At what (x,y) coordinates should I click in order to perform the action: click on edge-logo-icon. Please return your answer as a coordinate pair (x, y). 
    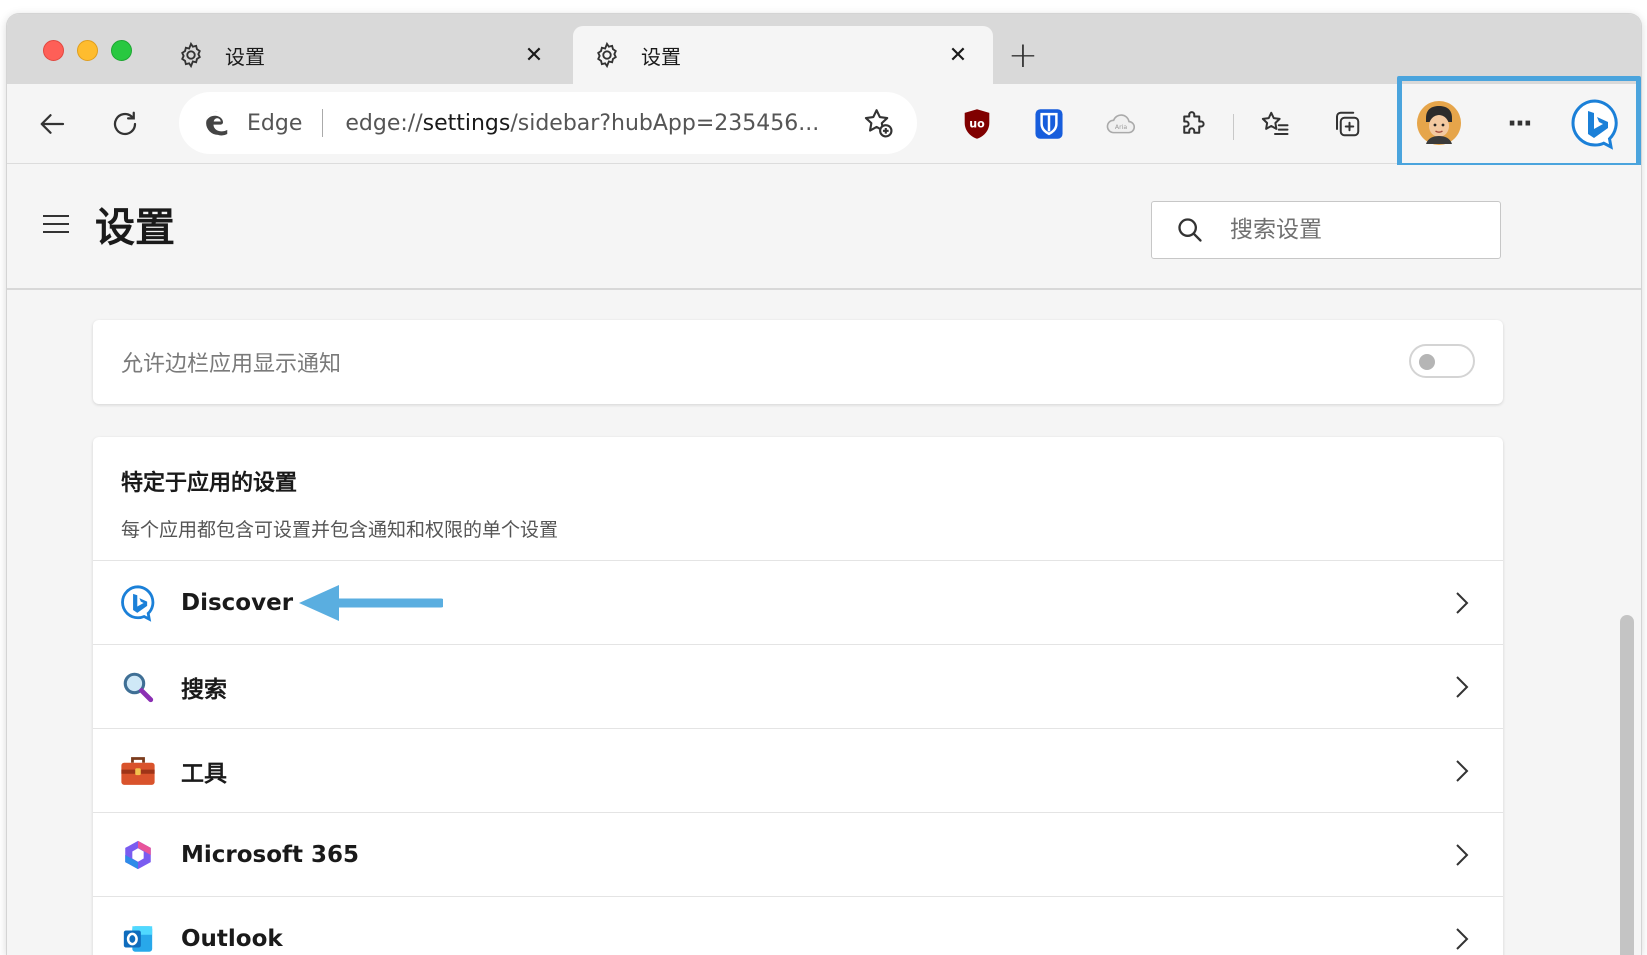
    Looking at the image, I should click on (217, 123).